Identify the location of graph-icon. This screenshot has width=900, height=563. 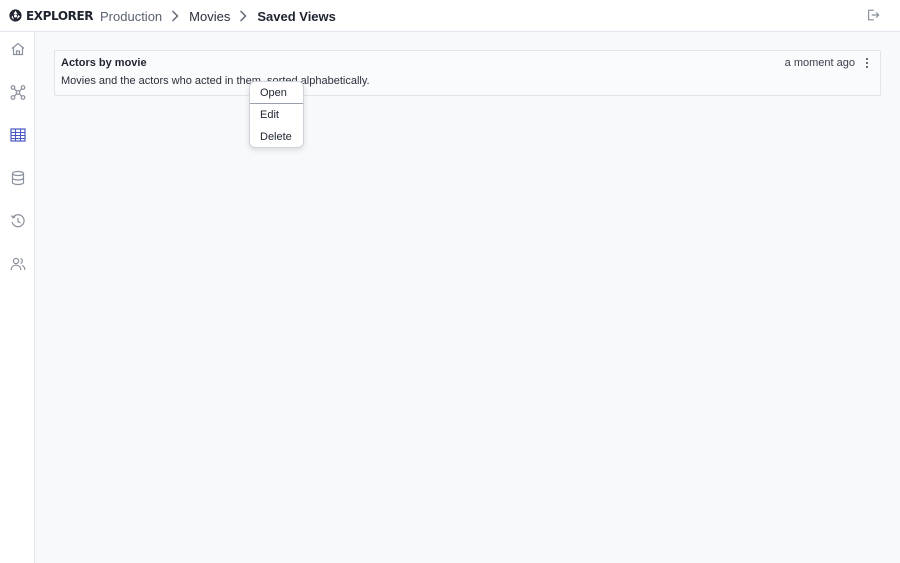
(17, 92).